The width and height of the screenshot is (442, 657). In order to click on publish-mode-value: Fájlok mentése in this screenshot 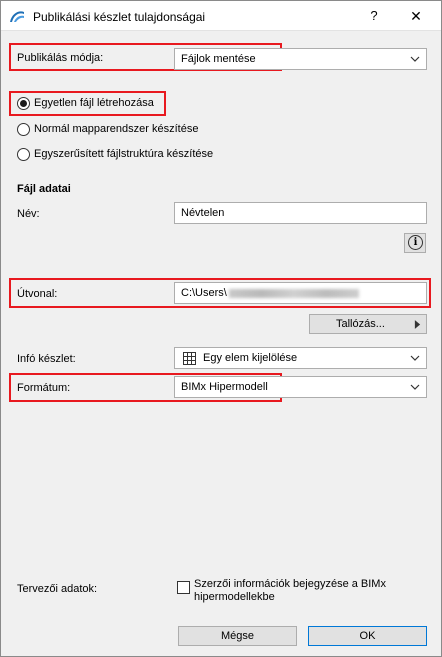, I will do `click(218, 59)`.